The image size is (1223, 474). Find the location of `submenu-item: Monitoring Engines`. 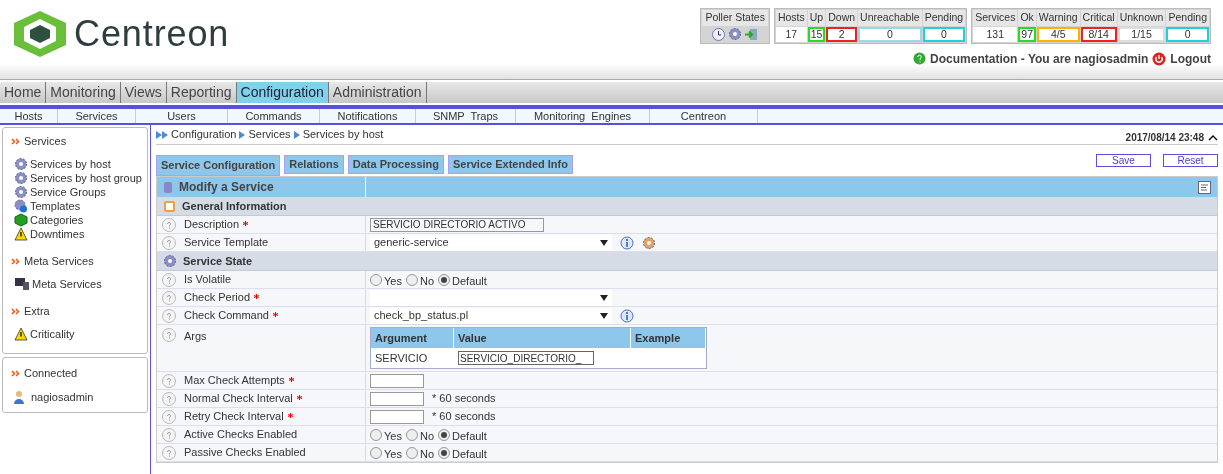

submenu-item: Monitoring Engines is located at coordinates (583, 116).